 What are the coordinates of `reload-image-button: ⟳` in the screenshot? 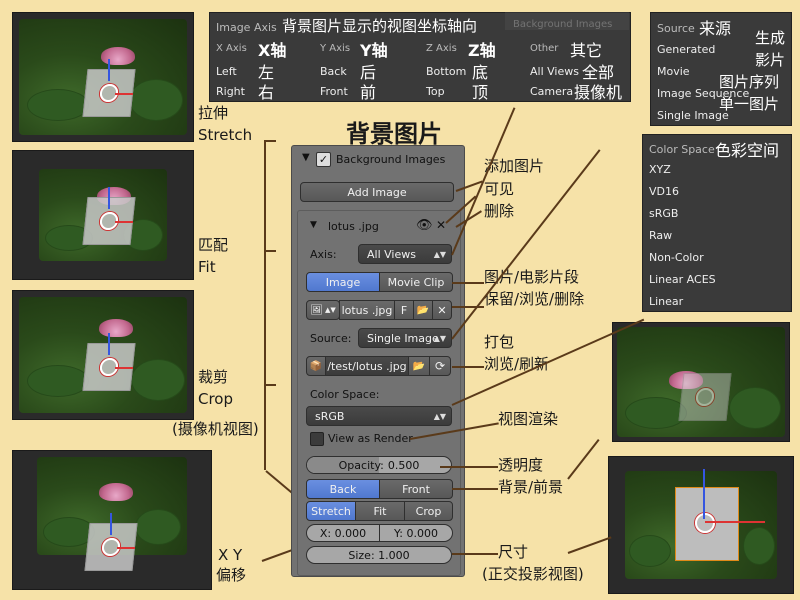 It's located at (440, 366).